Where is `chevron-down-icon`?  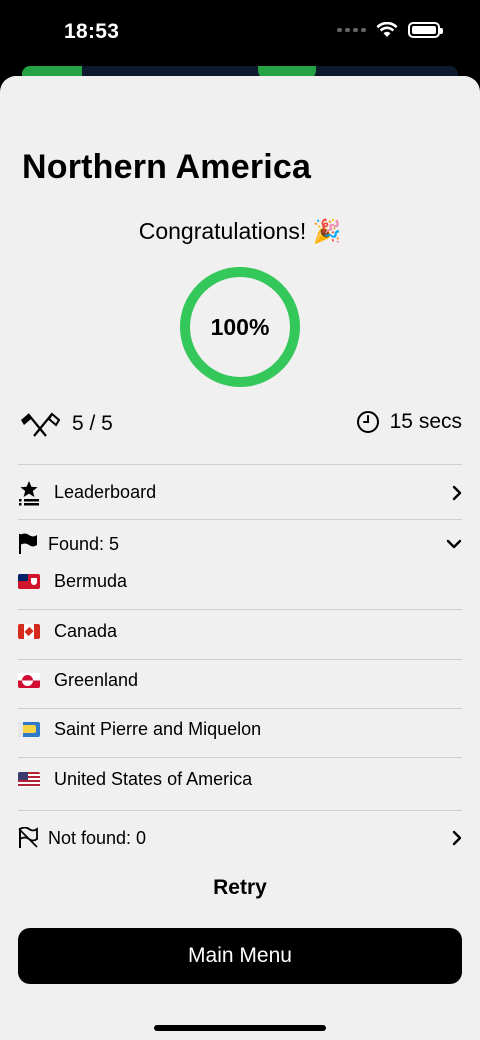 chevron-down-icon is located at coordinates (454, 544).